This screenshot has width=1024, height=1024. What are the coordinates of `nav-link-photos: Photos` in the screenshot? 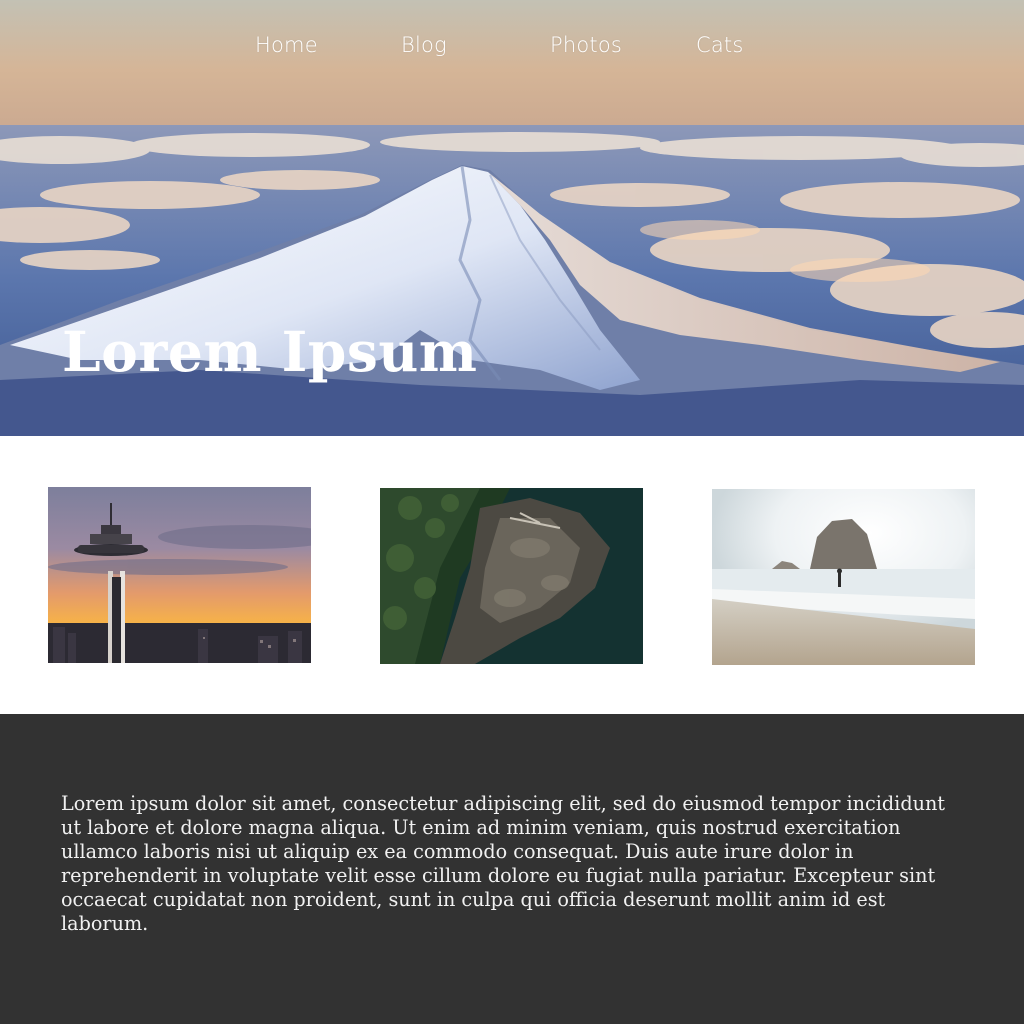 It's located at (586, 45).